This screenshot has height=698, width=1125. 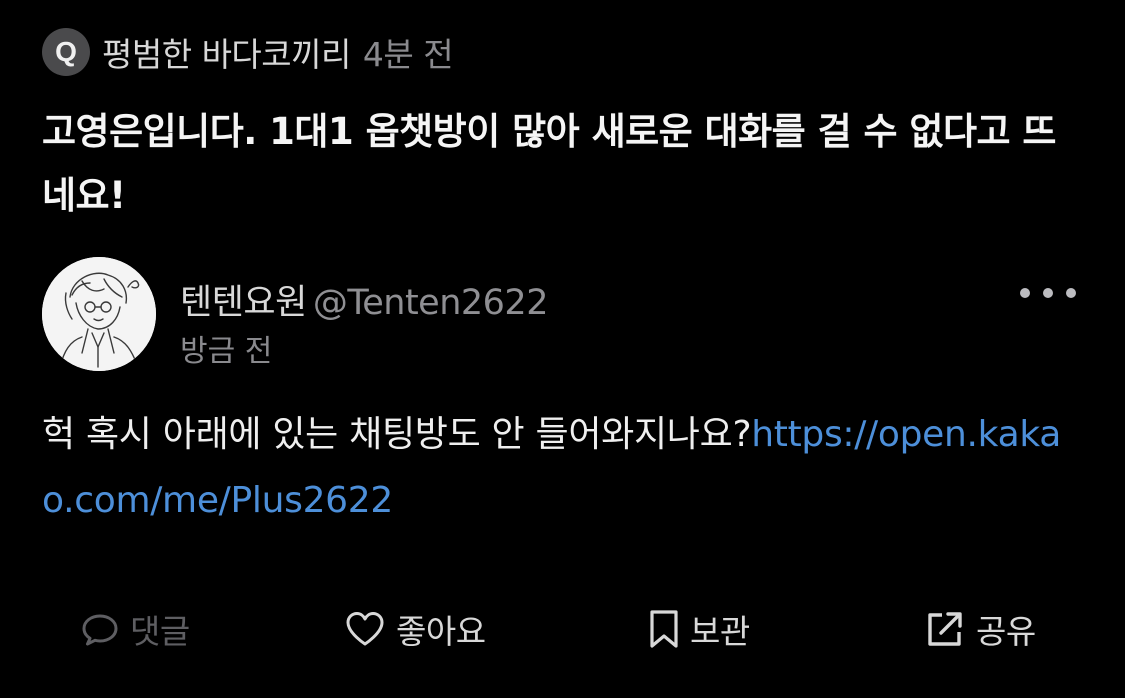 I want to click on avatar-sketch-icon, so click(x=99, y=314).